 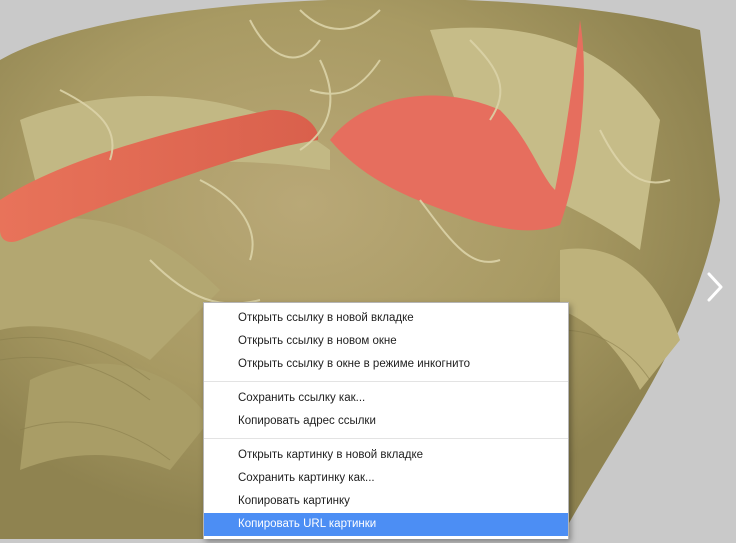 I want to click on menu-item-copy-image: Копировать картинку, so click(x=386, y=501).